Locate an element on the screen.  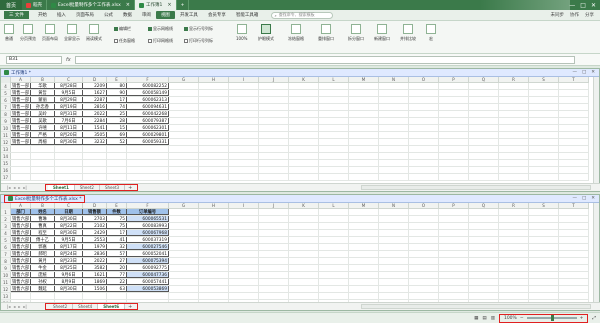
row-header: 4 is located at coordinates (6, 233).